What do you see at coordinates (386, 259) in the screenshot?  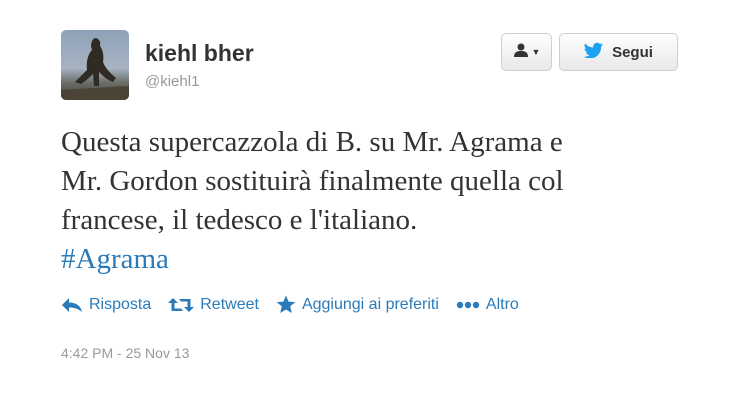 I see `hashtag-link: #Agrama` at bounding box center [386, 259].